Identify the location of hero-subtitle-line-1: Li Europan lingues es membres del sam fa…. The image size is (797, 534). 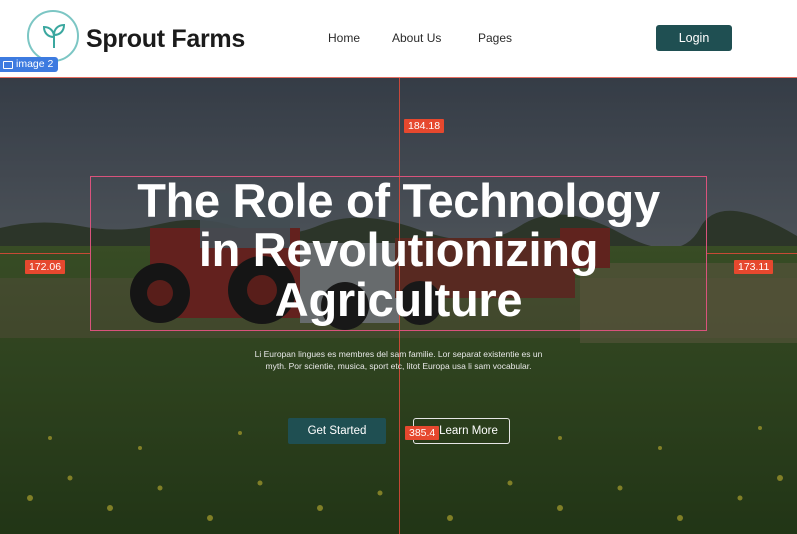
(398, 354).